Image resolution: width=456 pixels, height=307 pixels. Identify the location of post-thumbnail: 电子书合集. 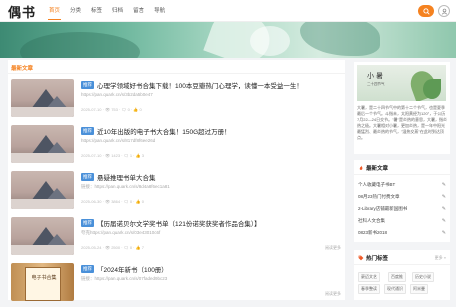
(42, 282).